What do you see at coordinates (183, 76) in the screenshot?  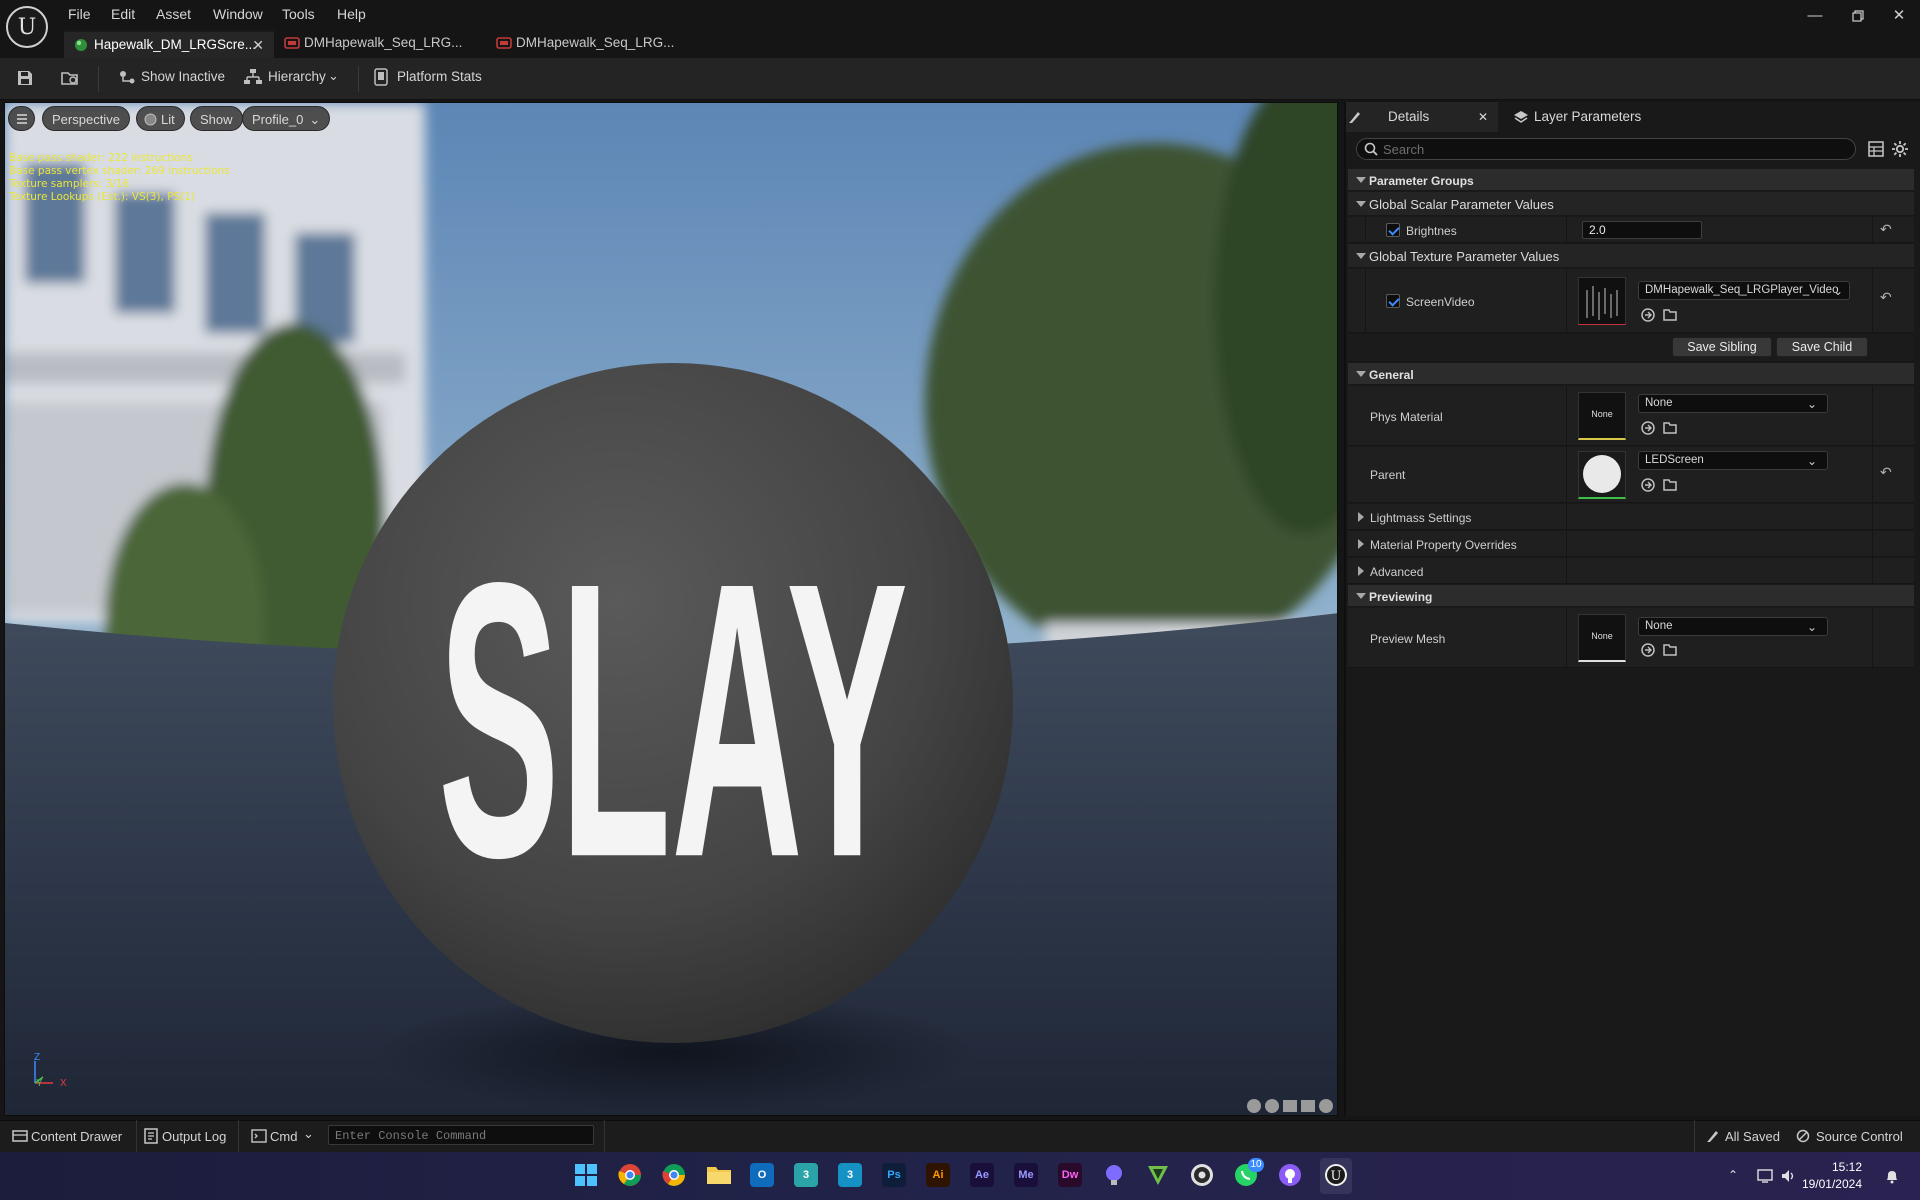 I see `show-inactive-button: Show Inactive` at bounding box center [183, 76].